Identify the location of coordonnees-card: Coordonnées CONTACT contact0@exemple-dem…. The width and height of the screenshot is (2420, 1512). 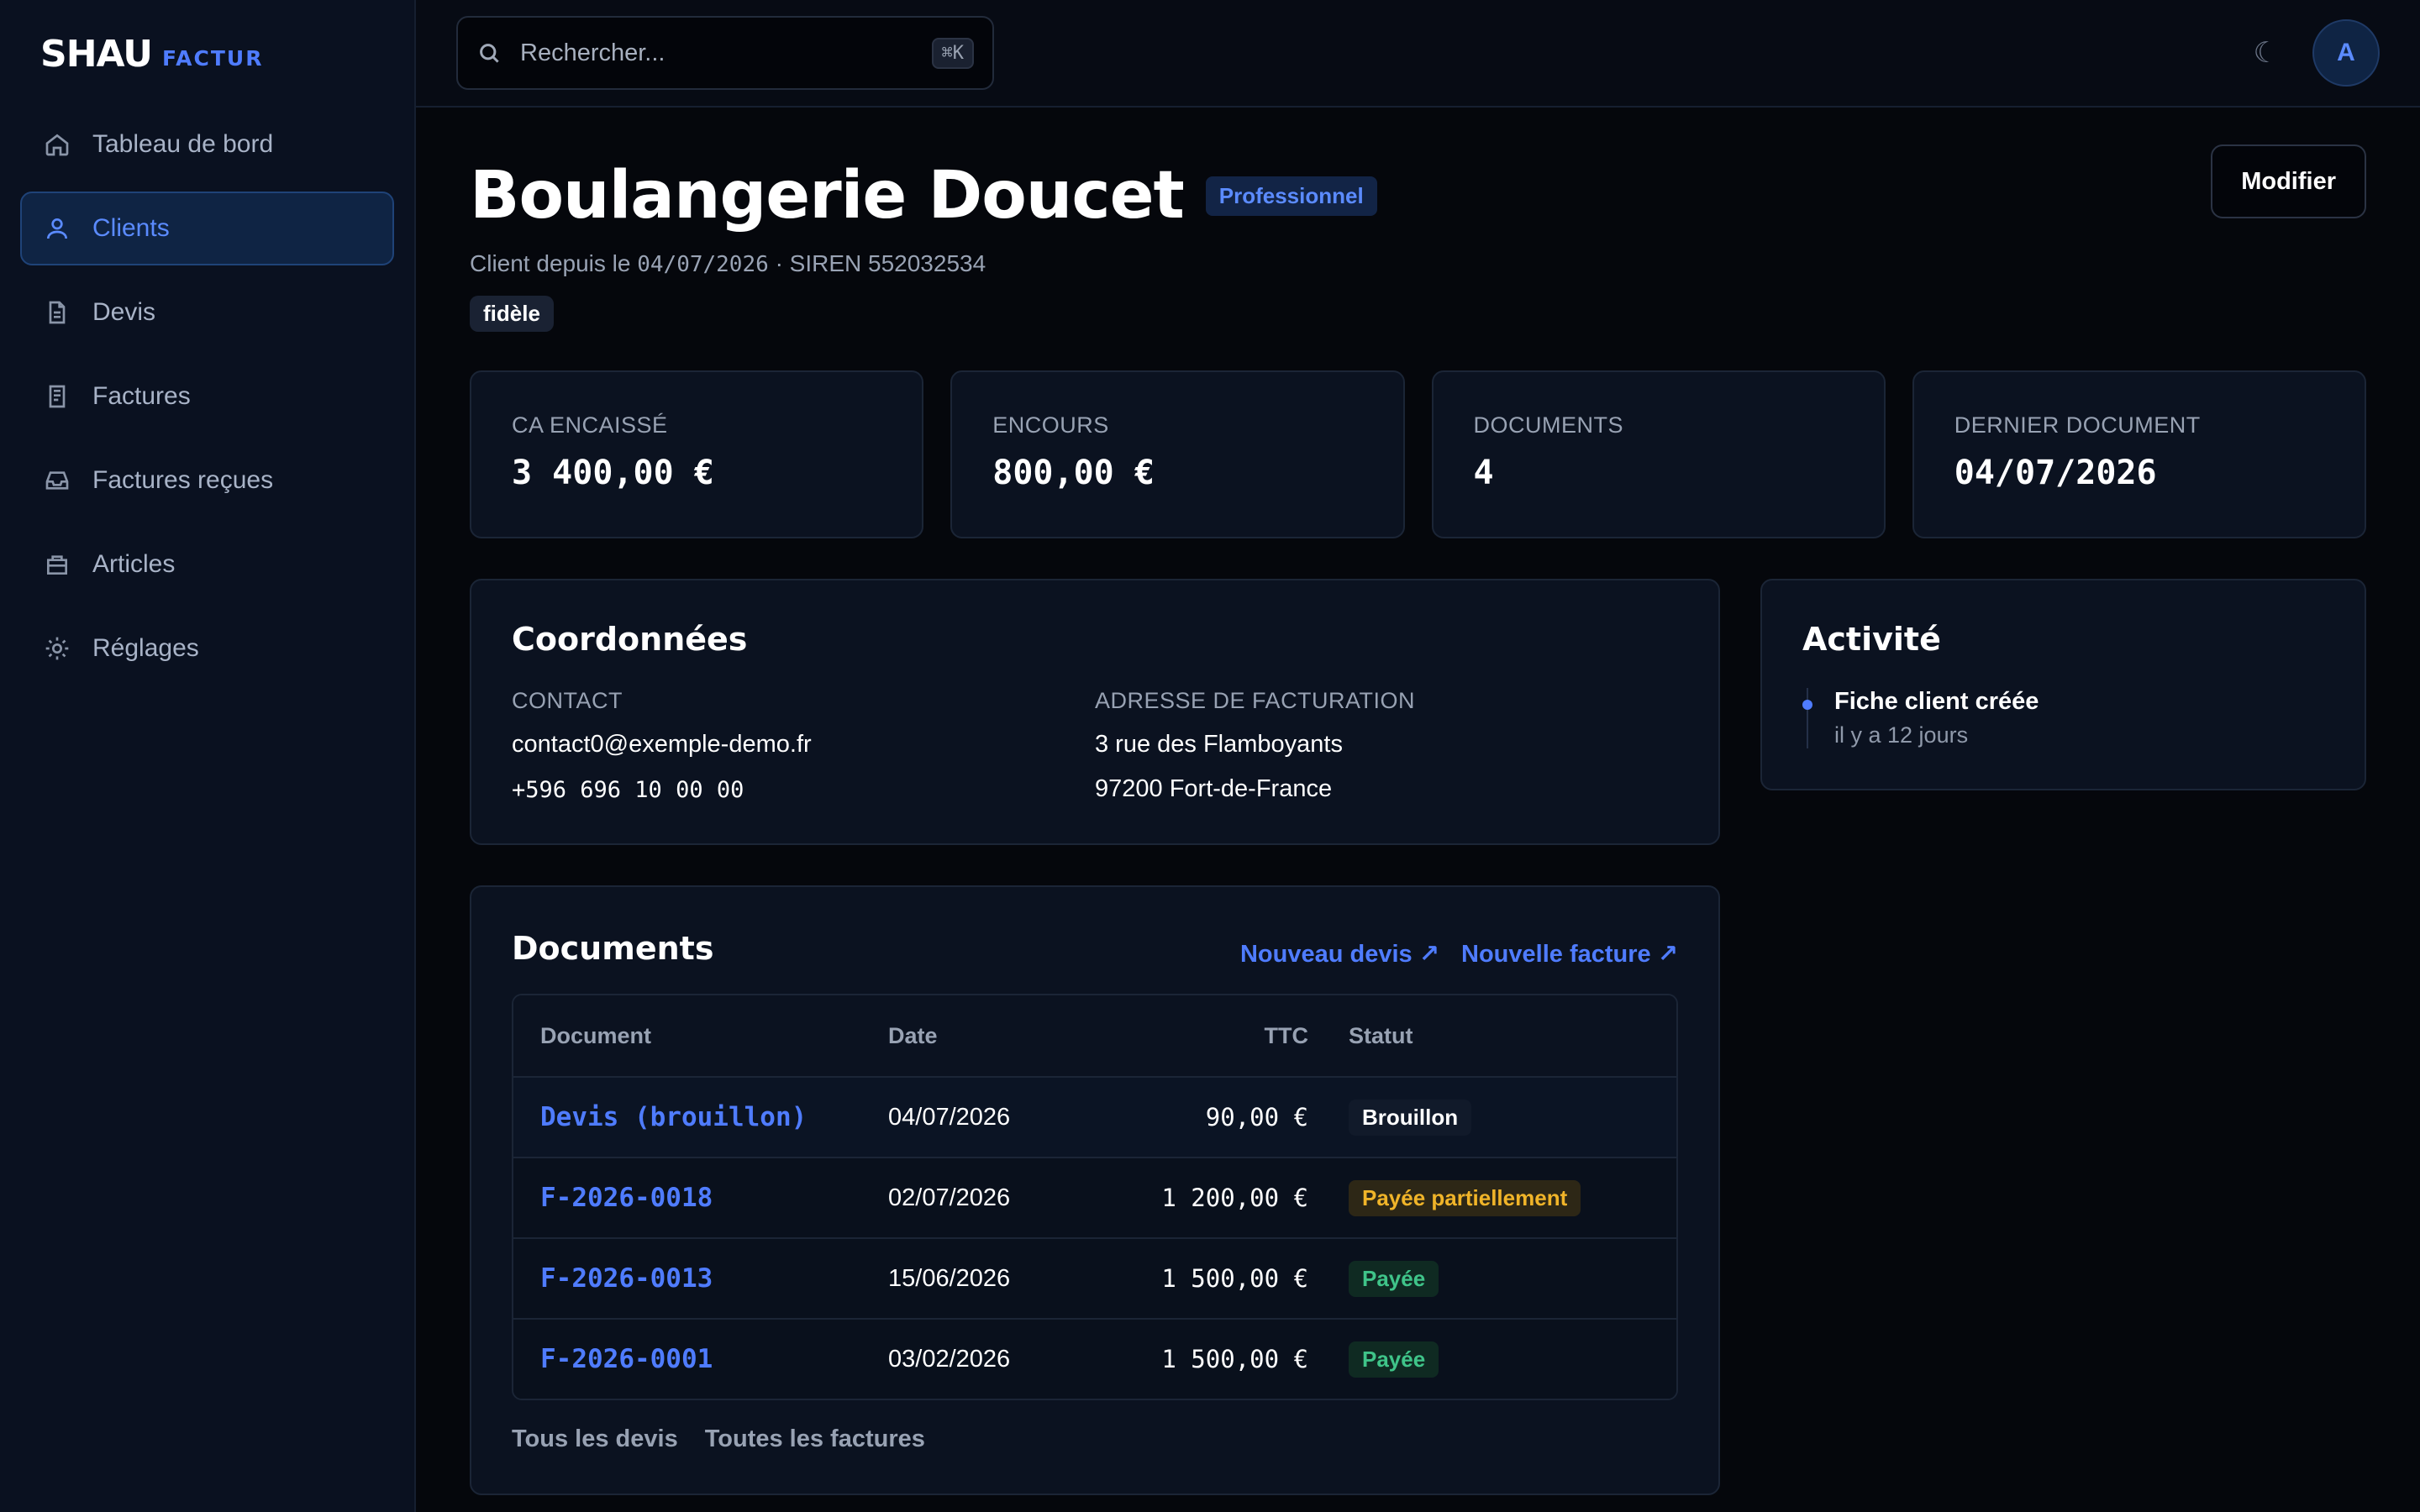
(1095, 712).